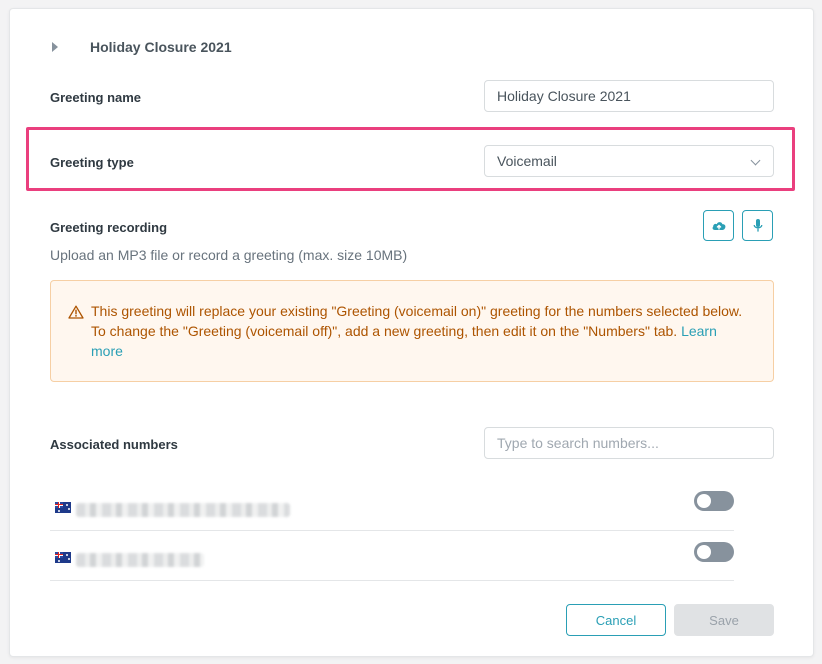 The image size is (822, 664). Describe the element at coordinates (755, 160) in the screenshot. I see `chevron-down-icon` at that location.